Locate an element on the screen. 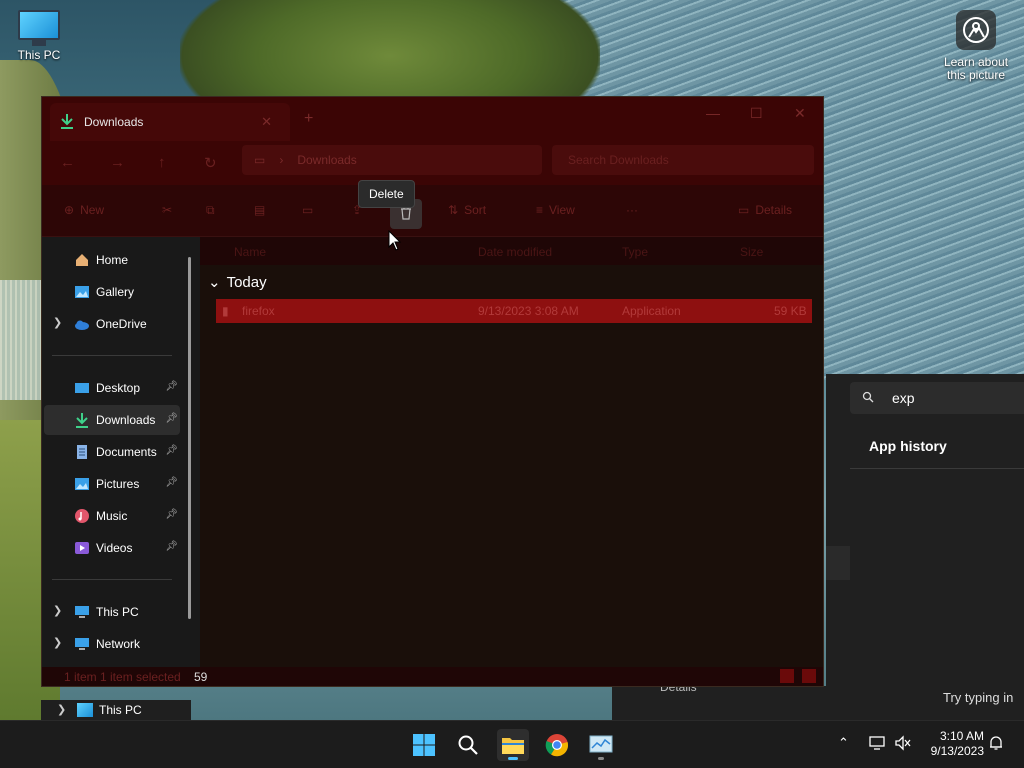  new-tab-button: + is located at coordinates (308, 119).